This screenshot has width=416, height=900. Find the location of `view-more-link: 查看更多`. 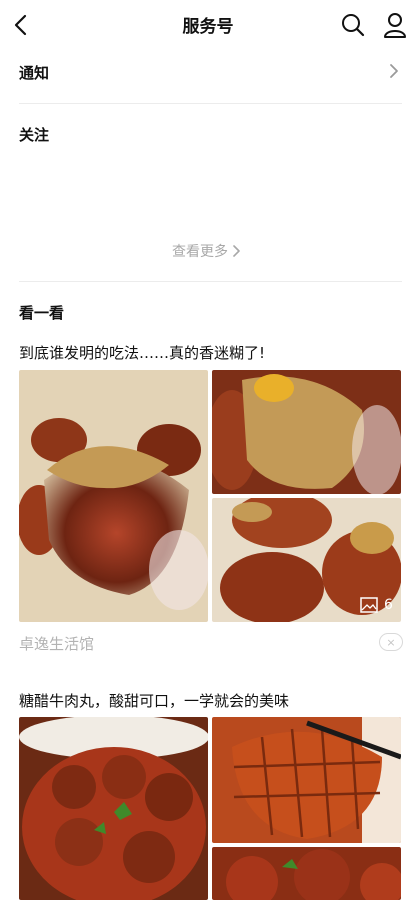

view-more-link: 查看更多 is located at coordinates (207, 251).